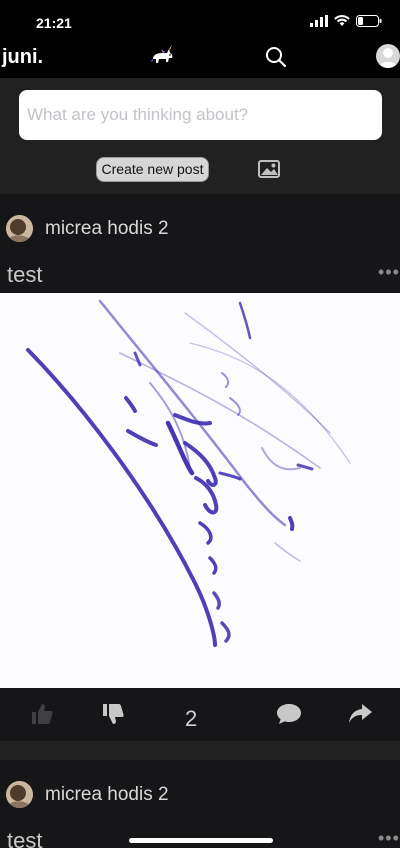 This screenshot has width=400, height=848. Describe the element at coordinates (113, 714) in the screenshot. I see `dislike-icon` at that location.